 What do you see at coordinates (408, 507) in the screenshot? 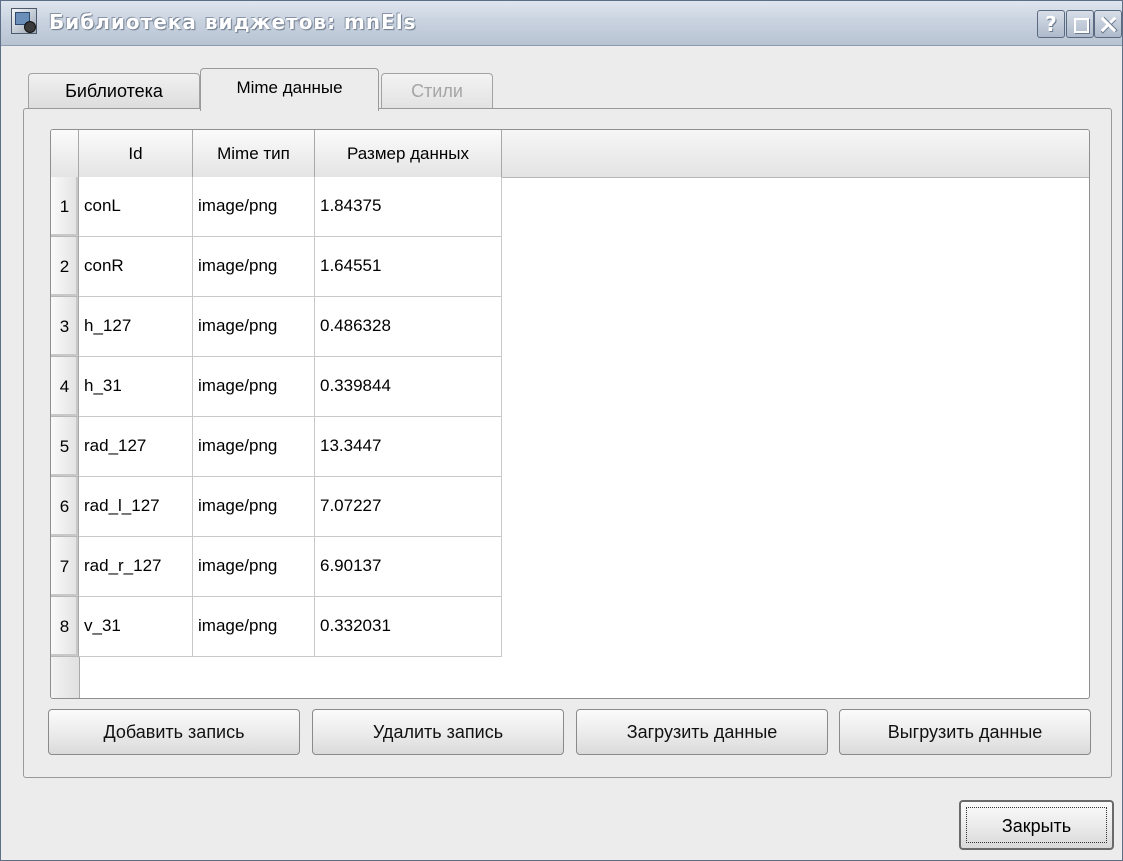
I see `cell-data-size: 7.07227` at bounding box center [408, 507].